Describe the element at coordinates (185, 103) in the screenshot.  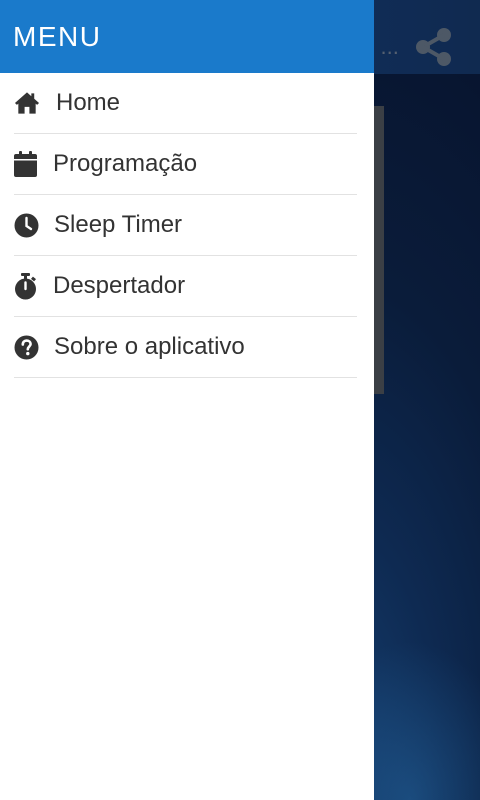
I see `menu-item-home: Home` at that location.